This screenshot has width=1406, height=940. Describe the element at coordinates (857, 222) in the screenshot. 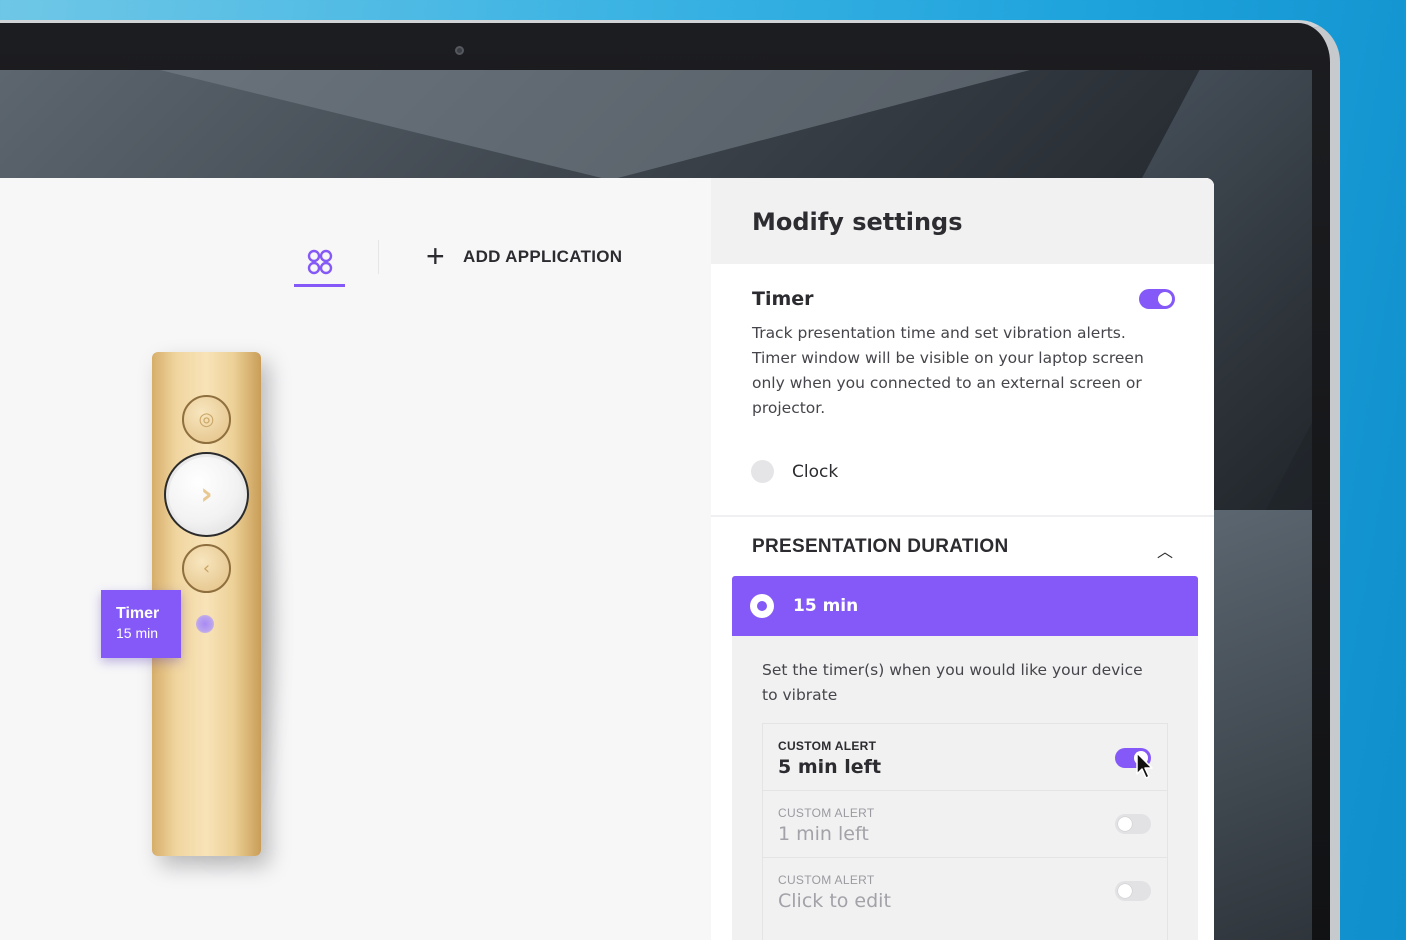

I see `page-title: Modify settings` at that location.